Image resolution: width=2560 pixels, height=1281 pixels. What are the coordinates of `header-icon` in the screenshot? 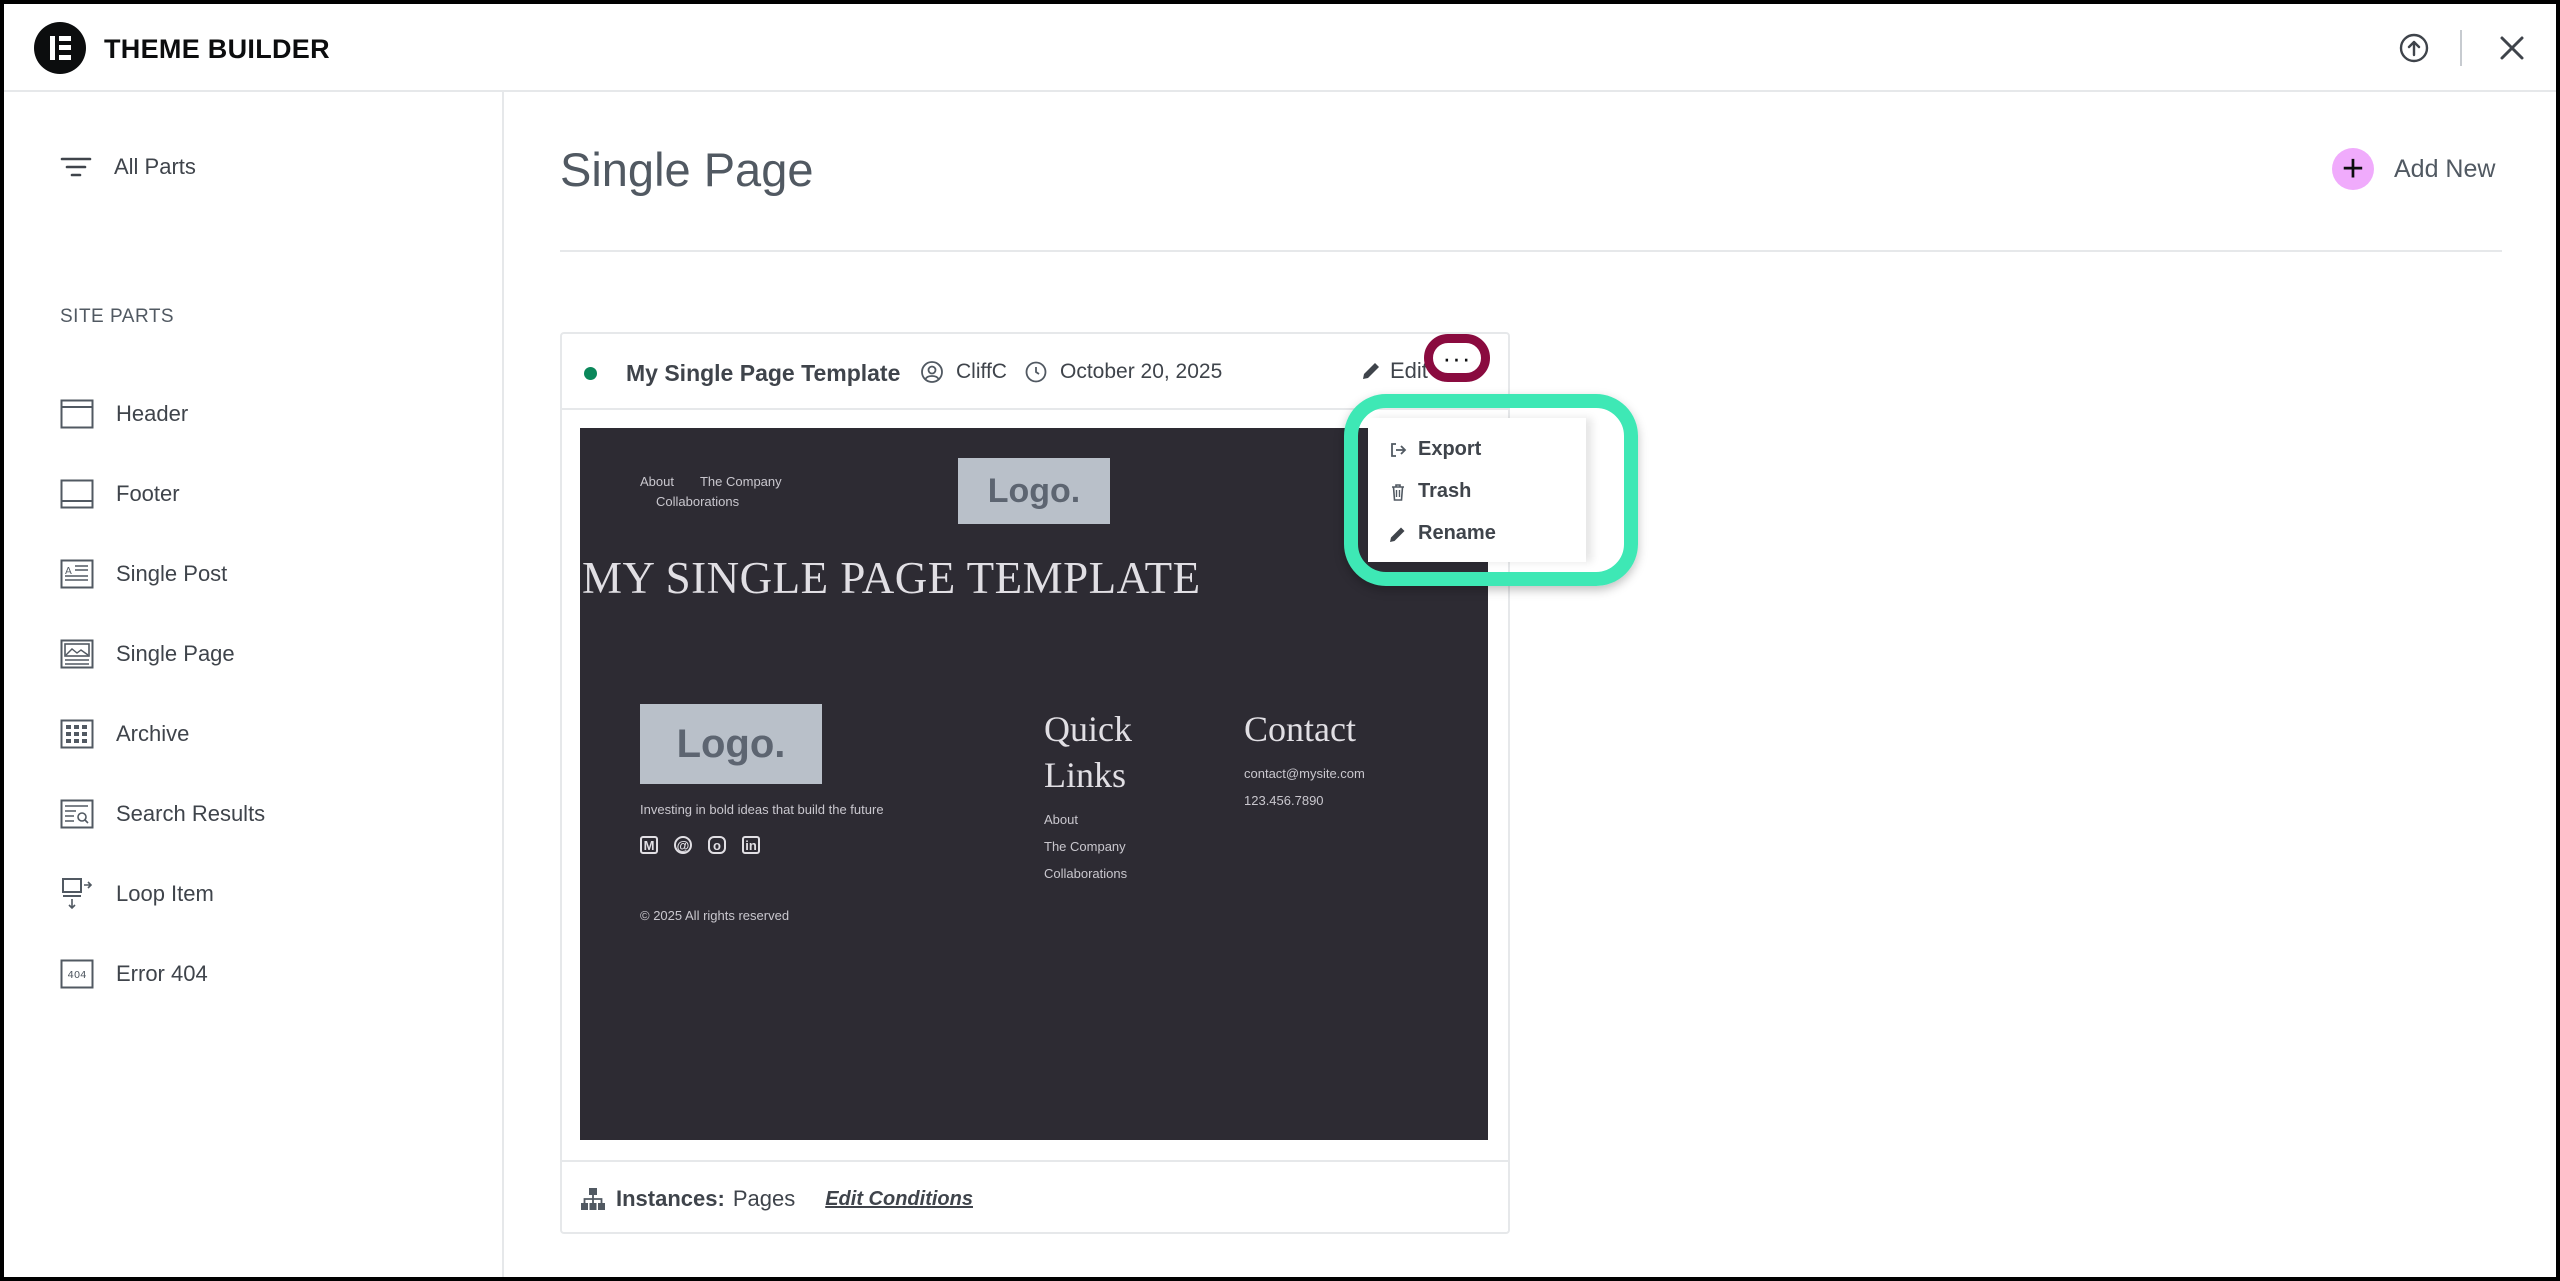 It's located at (77, 414).